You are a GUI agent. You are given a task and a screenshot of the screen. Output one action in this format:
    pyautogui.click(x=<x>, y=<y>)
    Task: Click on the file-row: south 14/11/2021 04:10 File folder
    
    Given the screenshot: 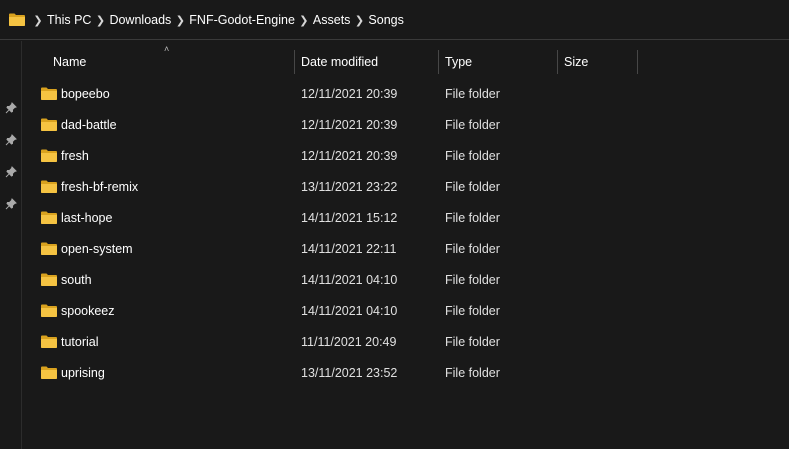 What is the action you would take?
    pyautogui.click(x=405, y=280)
    